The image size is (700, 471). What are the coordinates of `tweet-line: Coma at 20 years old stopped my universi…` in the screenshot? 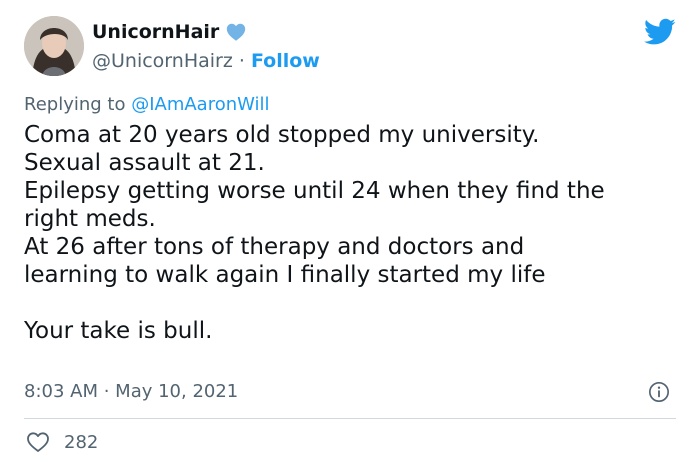 It's located at (282, 135).